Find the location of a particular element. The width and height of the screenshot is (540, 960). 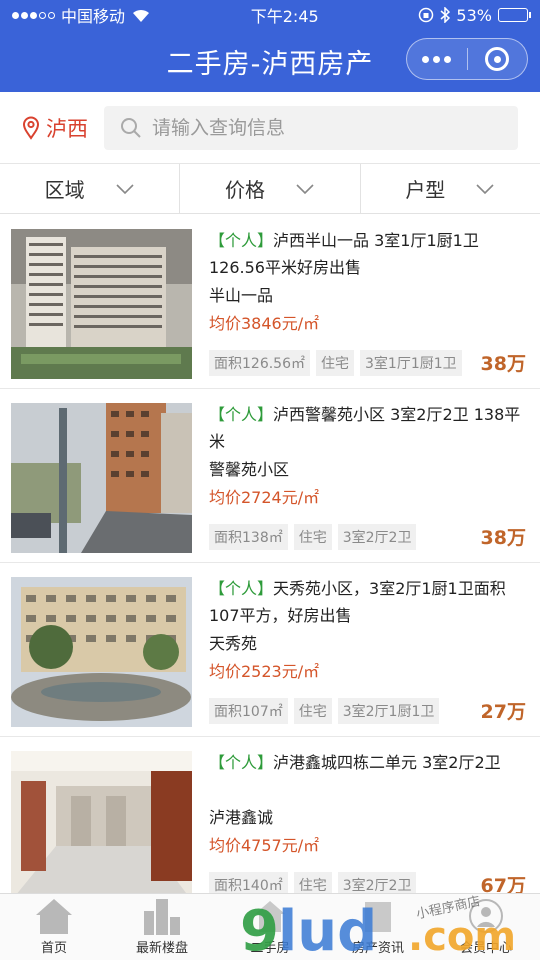

tab-second-hand-label: 二手房 is located at coordinates (270, 948).